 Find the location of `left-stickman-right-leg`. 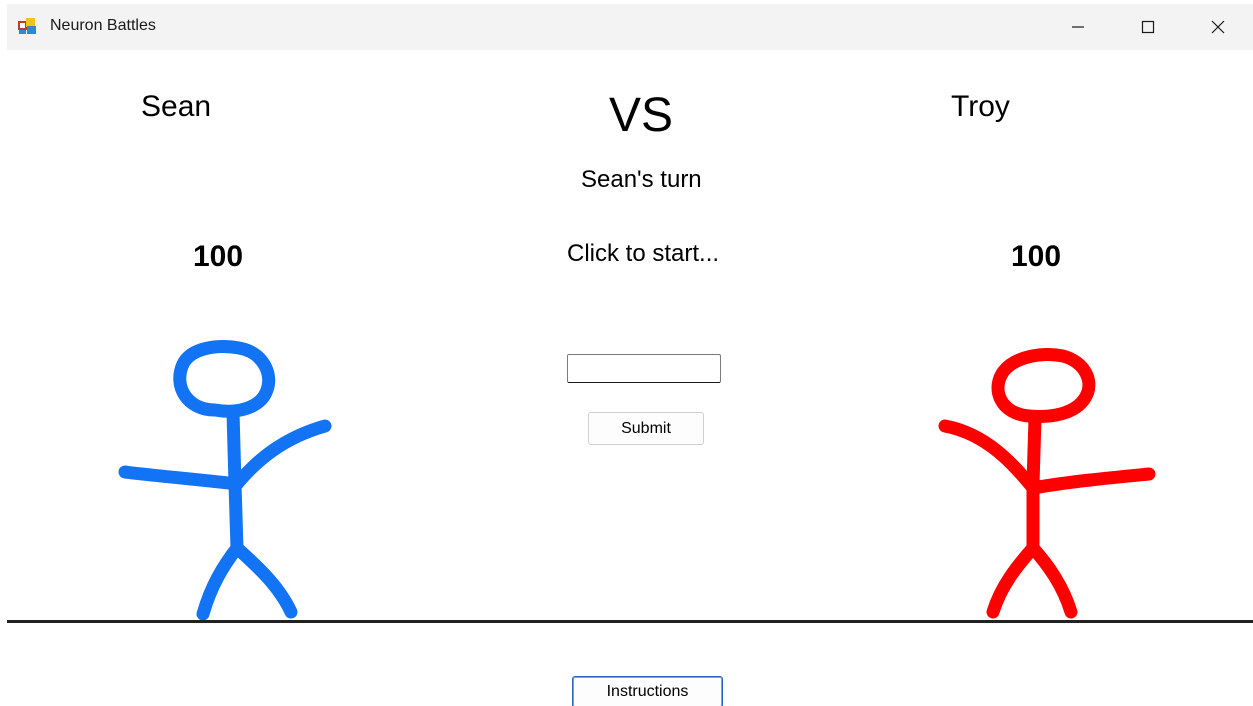

left-stickman-right-leg is located at coordinates (264, 580).